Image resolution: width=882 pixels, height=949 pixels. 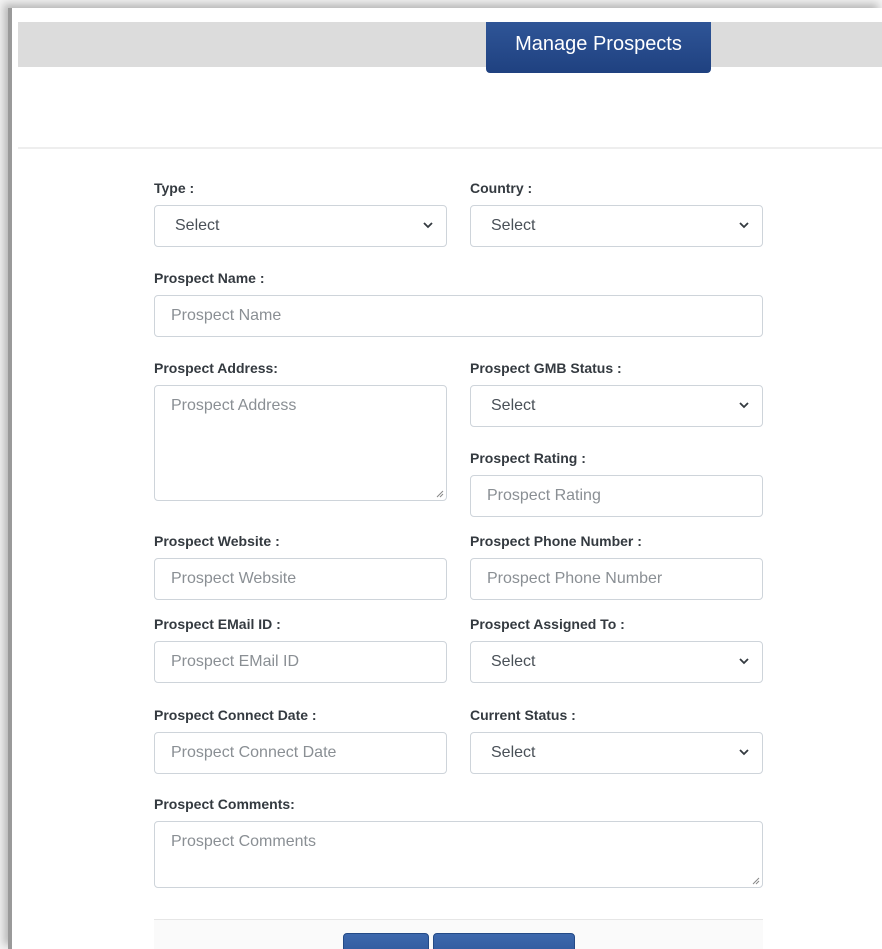 What do you see at coordinates (217, 541) in the screenshot?
I see `prospect-website-label: Prospect Website :` at bounding box center [217, 541].